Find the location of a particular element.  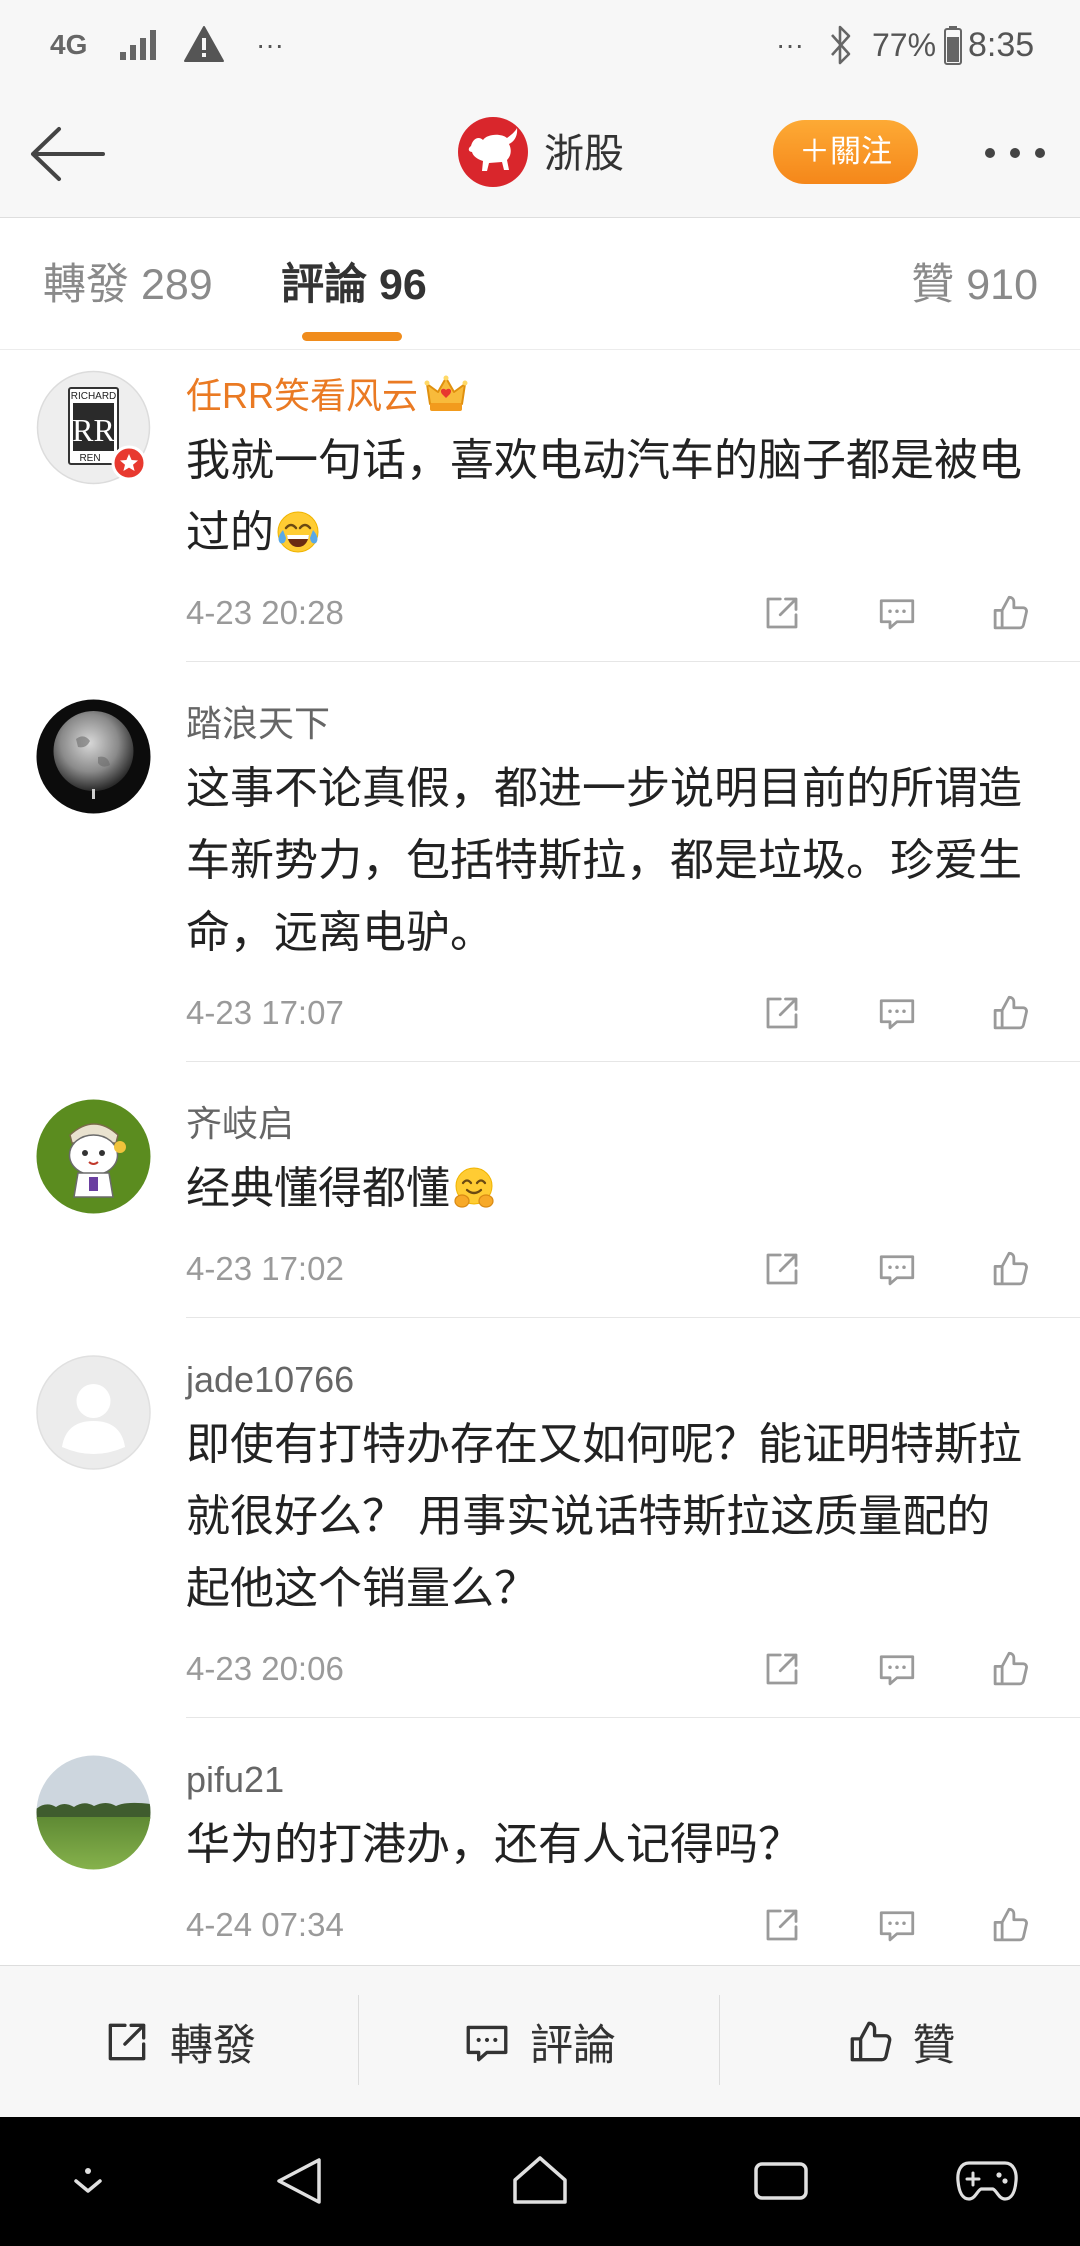

comment-date: 4-23 20:06 is located at coordinates (265, 1668).